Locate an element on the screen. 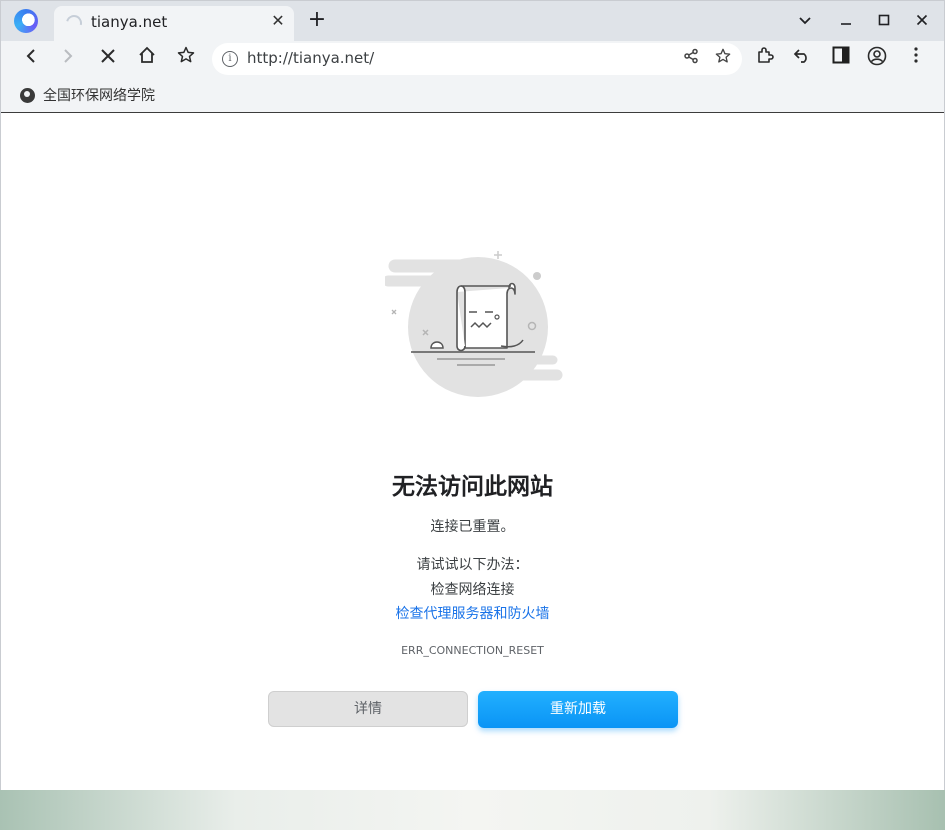  check-proxy-firewall-link: 检查代理服务器和防火墙 is located at coordinates (472, 613).